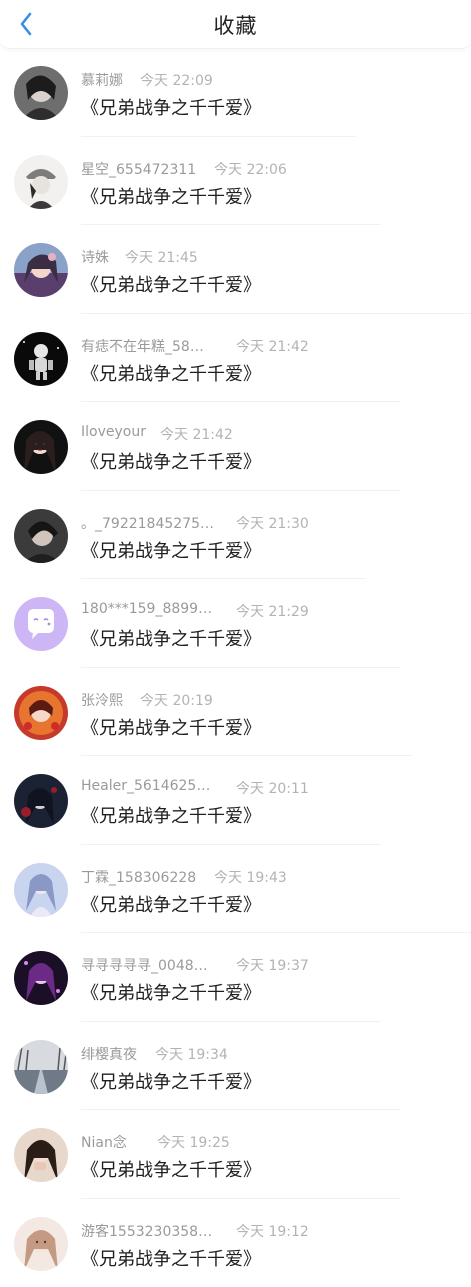  Describe the element at coordinates (191, 1054) in the screenshot. I see `timestamp: 今天 19:34` at that location.